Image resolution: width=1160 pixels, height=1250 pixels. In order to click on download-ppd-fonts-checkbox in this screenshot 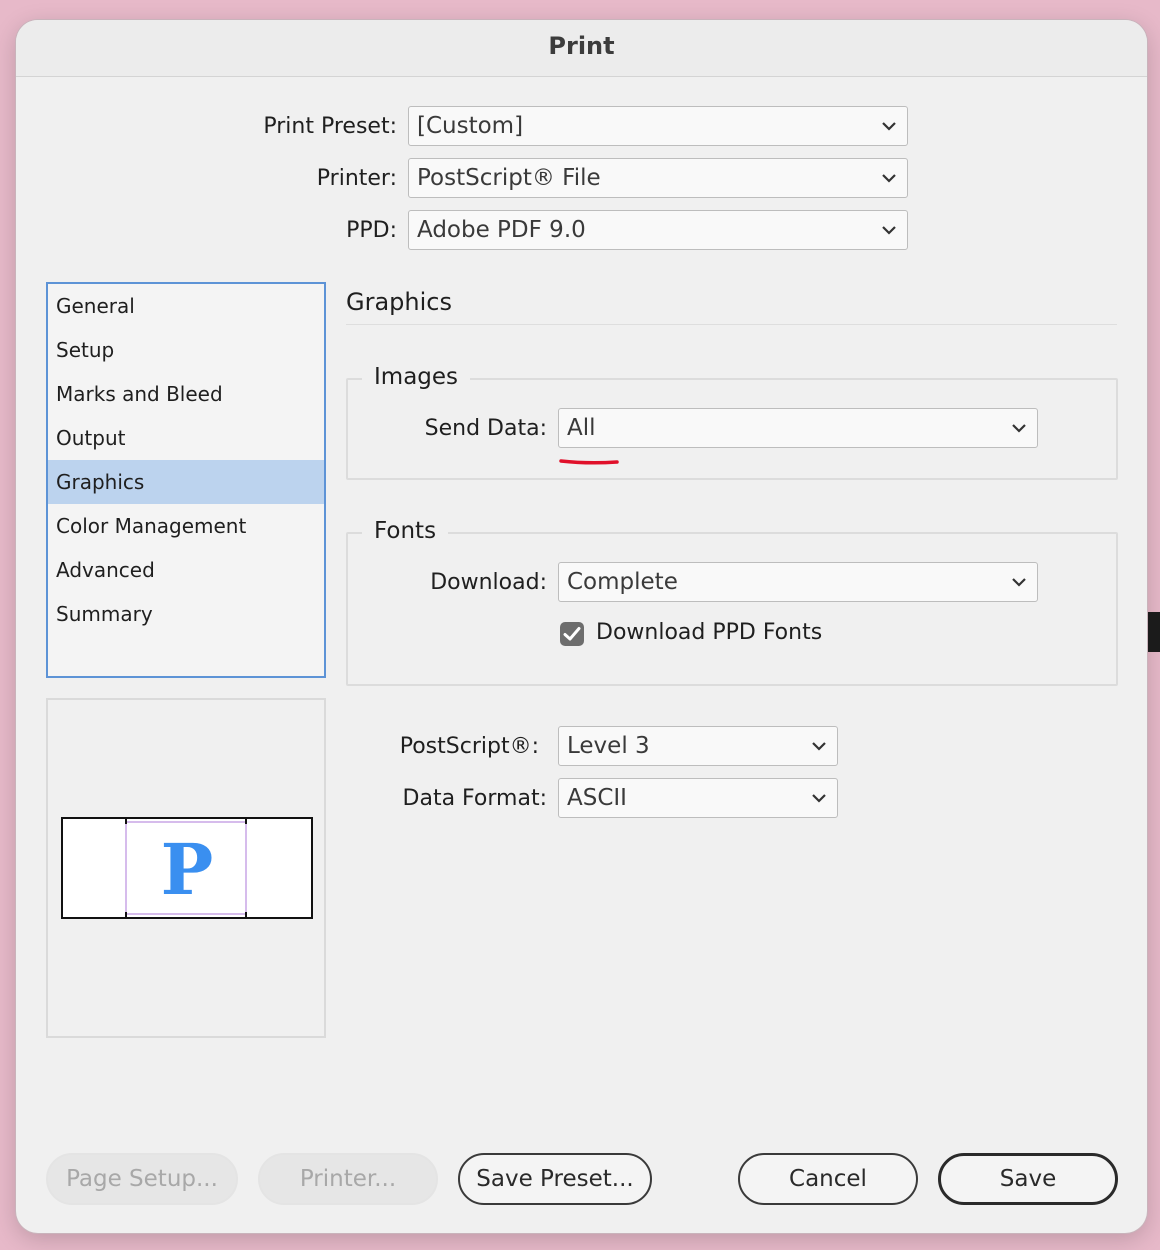, I will do `click(572, 634)`.